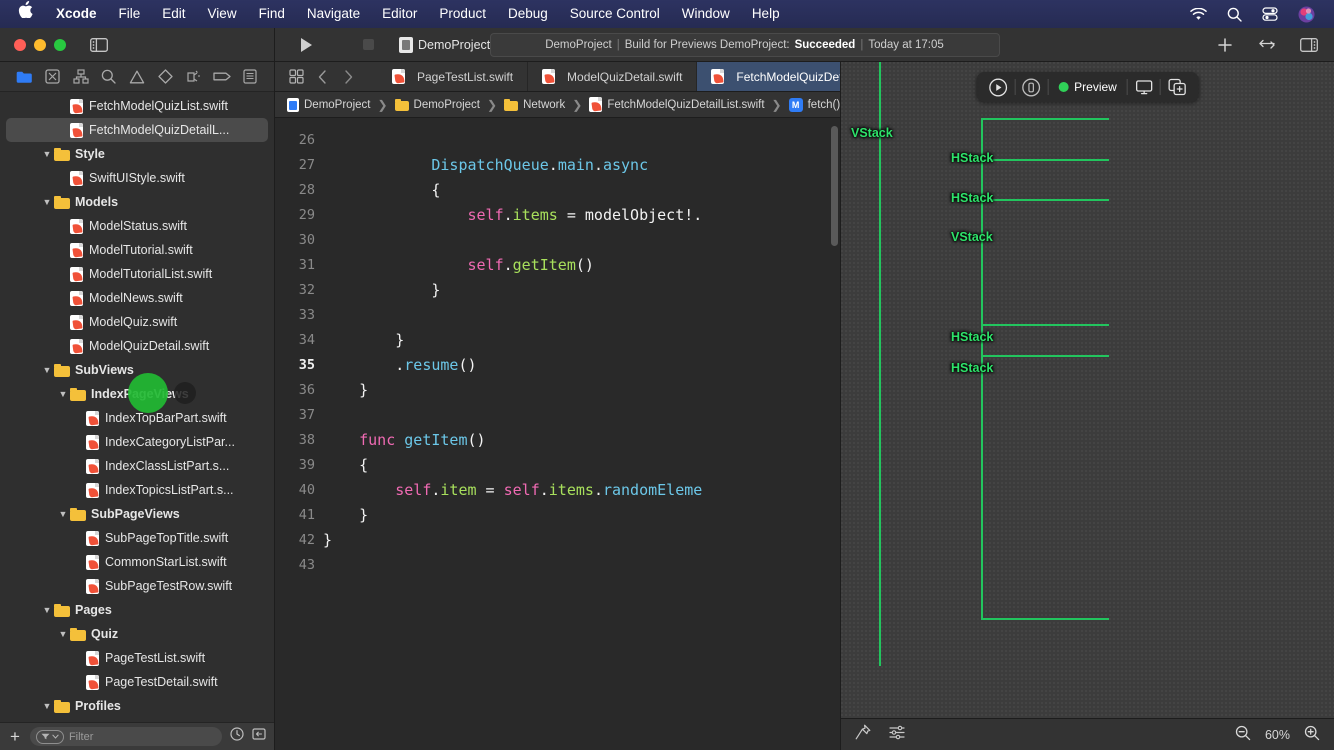  Describe the element at coordinates (137, 250) in the screenshot. I see `tree-file-row: ▼ModelTutorial.swift` at that location.